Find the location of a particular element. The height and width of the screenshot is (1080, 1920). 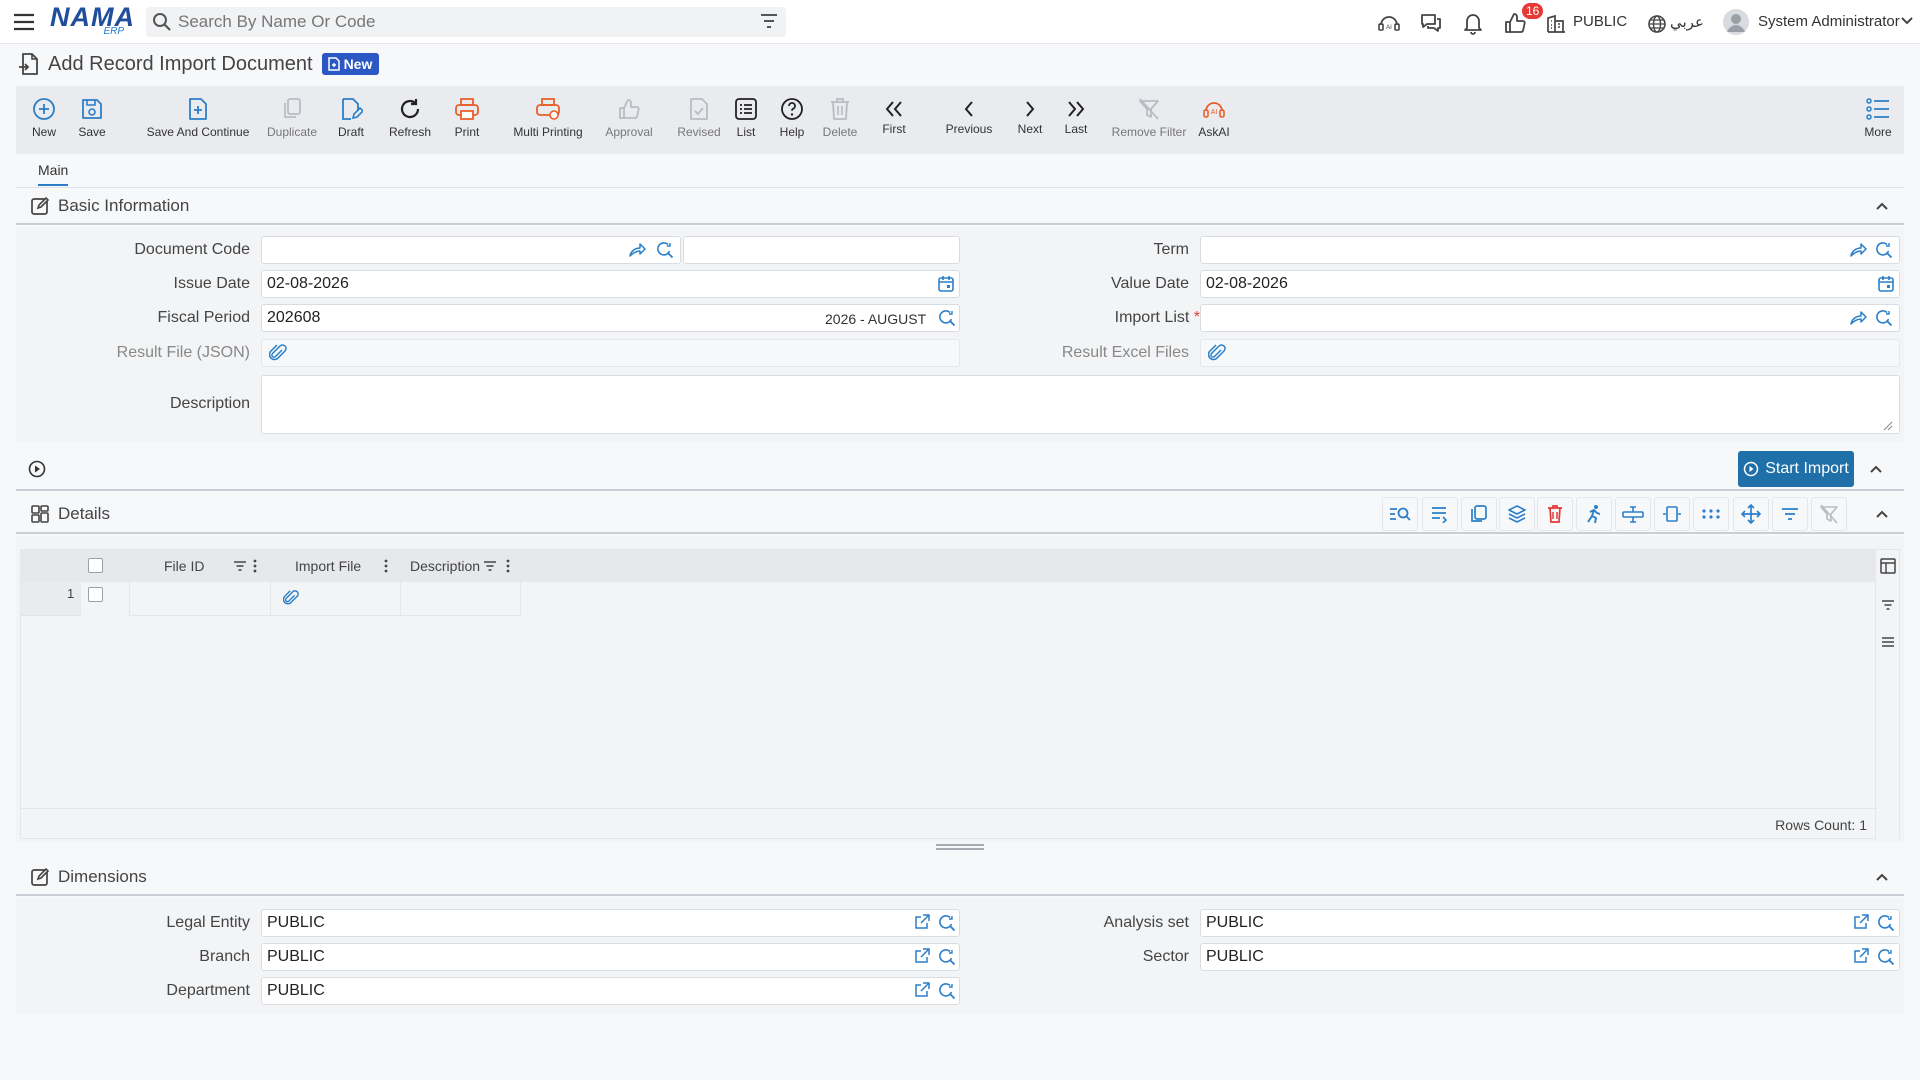

column-filter-icon is located at coordinates (490, 566).